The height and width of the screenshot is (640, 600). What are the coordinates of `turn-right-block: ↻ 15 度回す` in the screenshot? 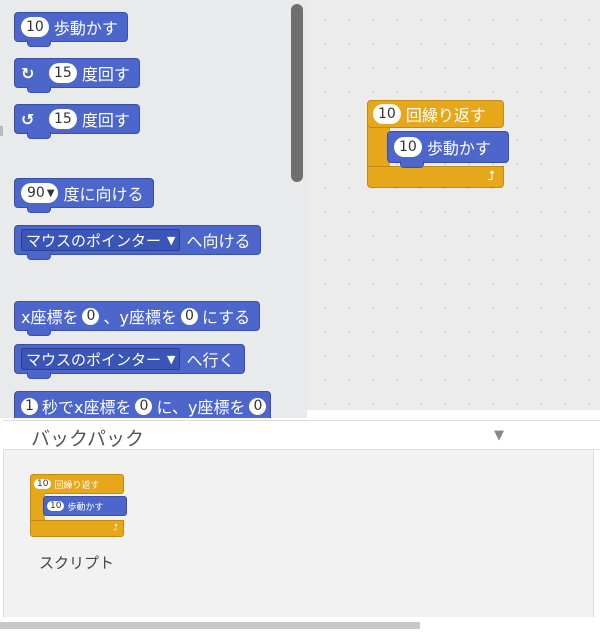 It's located at (77, 75).